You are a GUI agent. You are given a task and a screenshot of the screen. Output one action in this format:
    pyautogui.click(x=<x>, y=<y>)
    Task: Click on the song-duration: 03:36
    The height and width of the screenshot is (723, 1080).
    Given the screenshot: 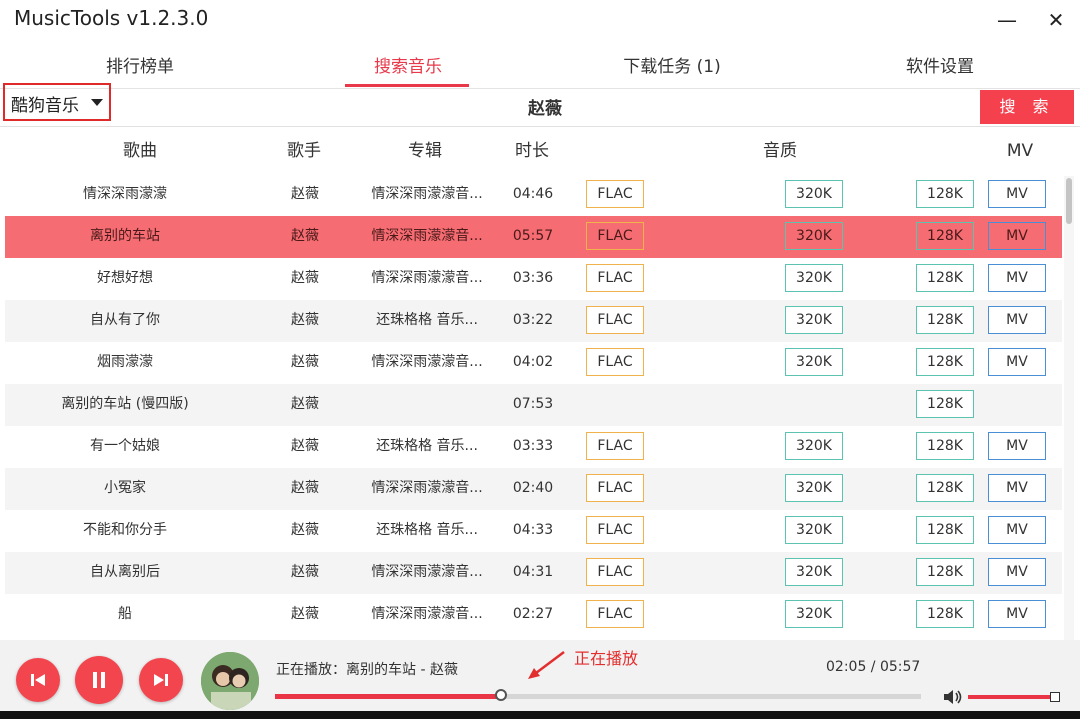 What is the action you would take?
    pyautogui.click(x=533, y=278)
    